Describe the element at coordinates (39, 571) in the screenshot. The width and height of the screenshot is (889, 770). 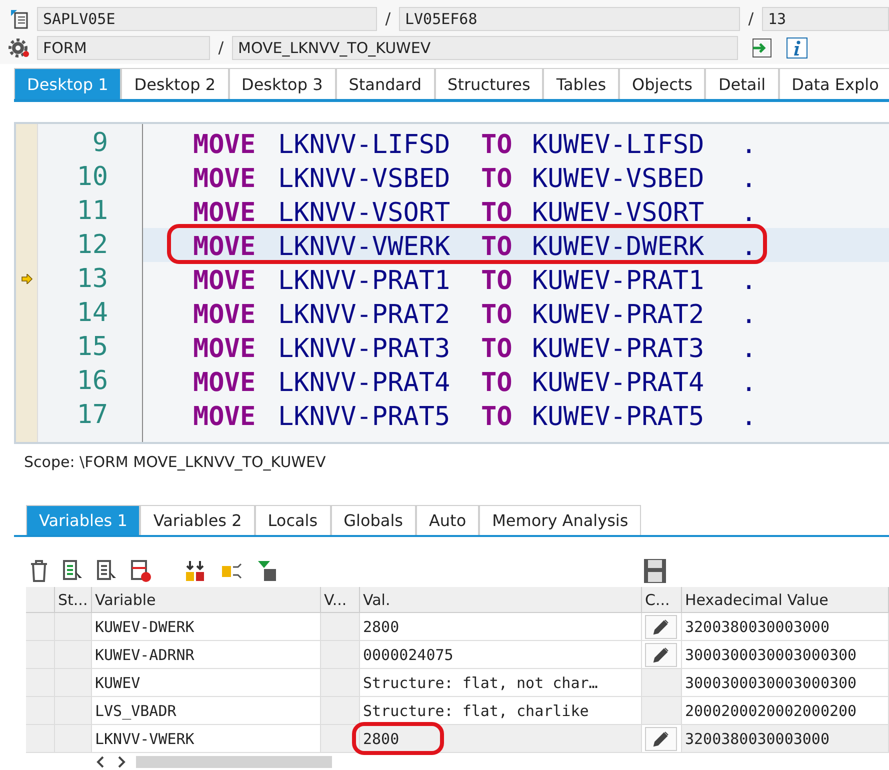
I see `trash-icon` at that location.